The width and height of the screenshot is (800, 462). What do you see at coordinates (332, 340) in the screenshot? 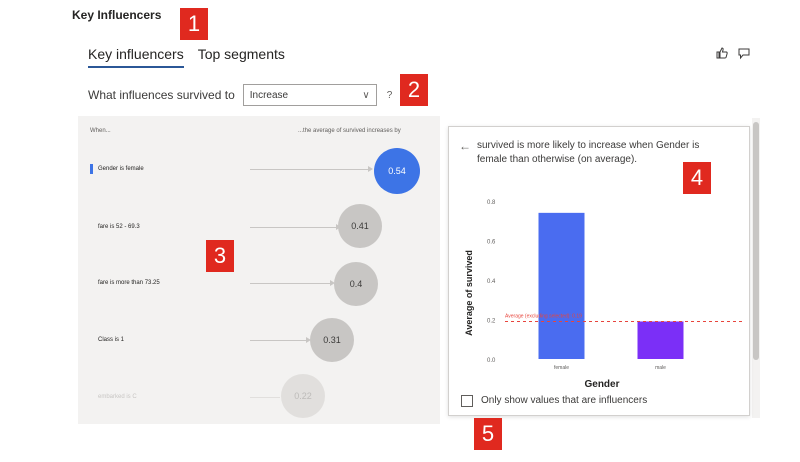
I see `influencer-bubble-class-1: 0.31` at bounding box center [332, 340].